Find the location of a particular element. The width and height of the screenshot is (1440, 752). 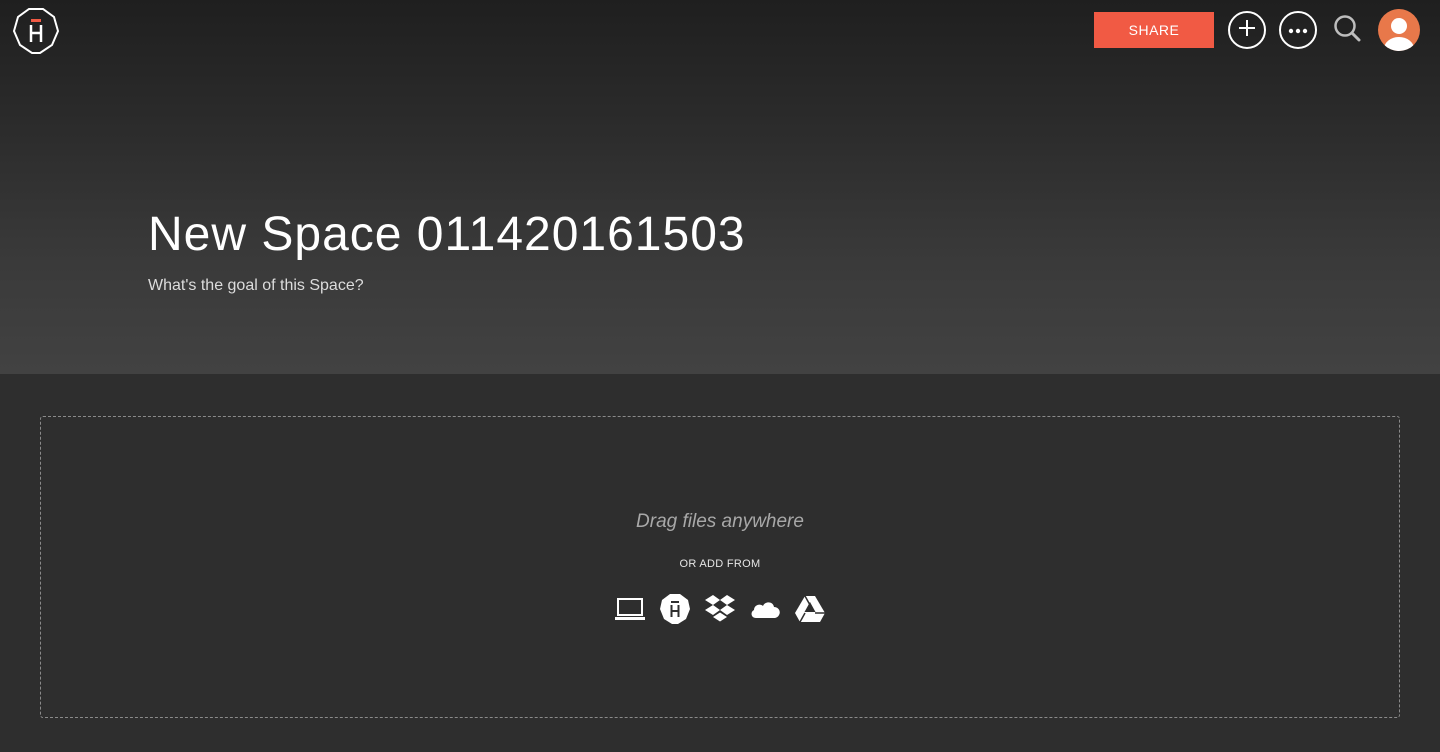

space-title: New Space 011420161503 is located at coordinates (447, 234).